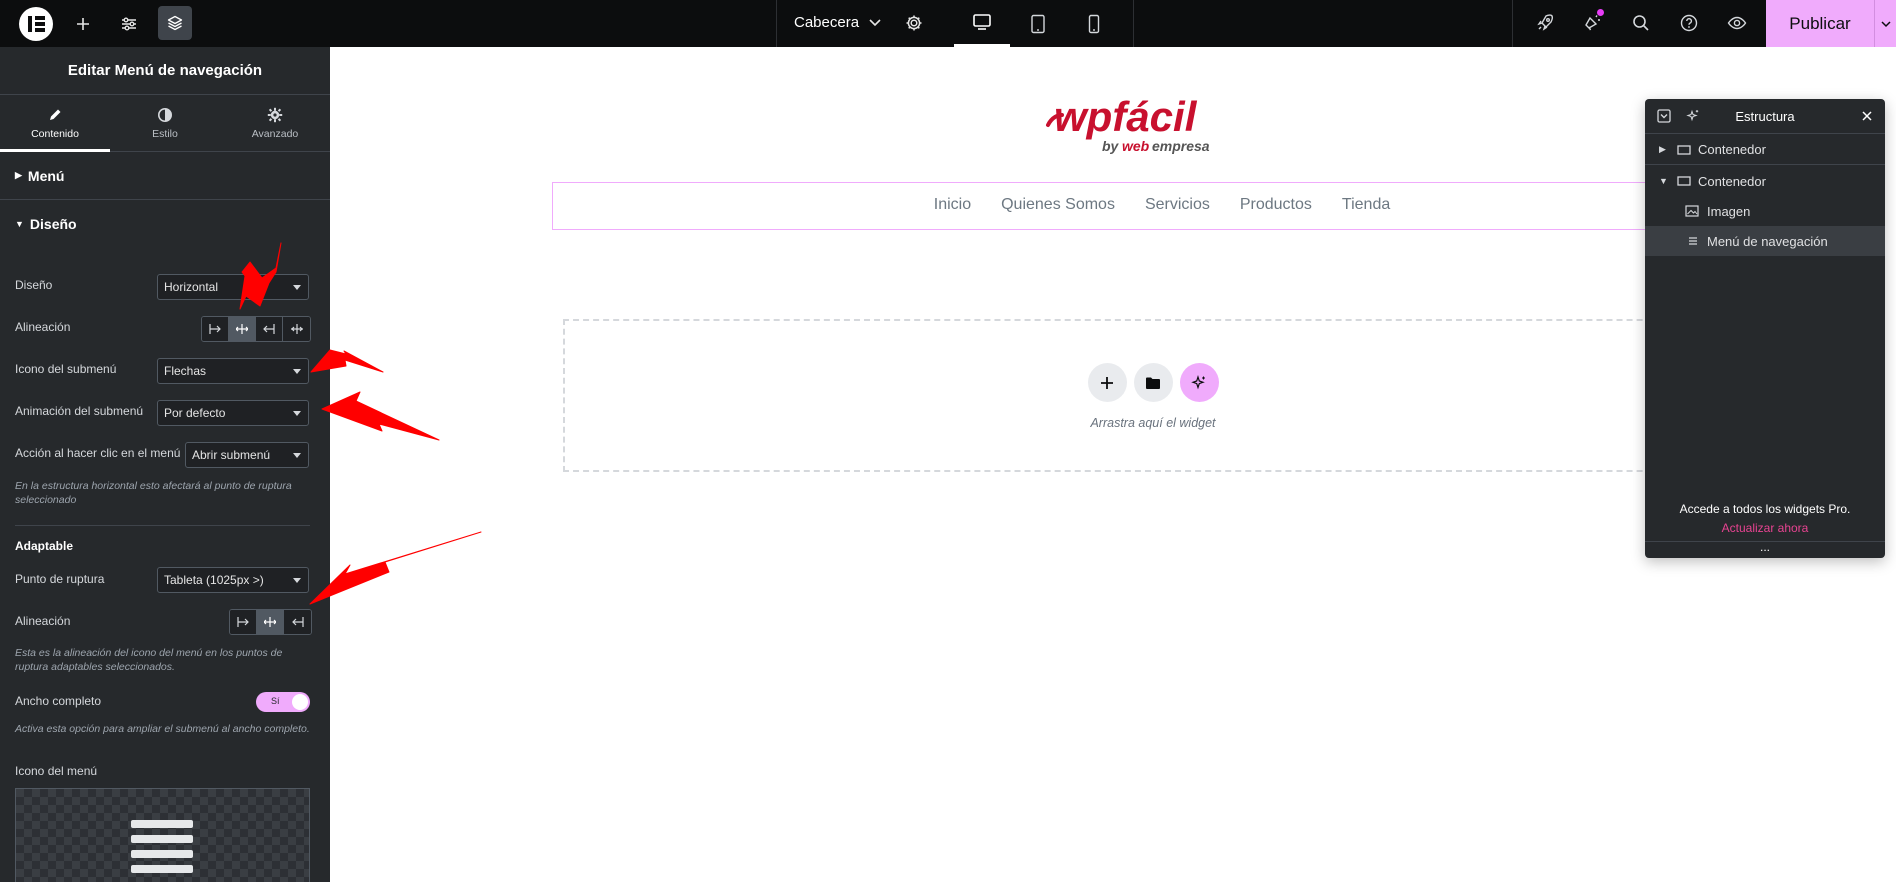 This screenshot has height=882, width=1896. I want to click on plus-icon, so click(83, 23).